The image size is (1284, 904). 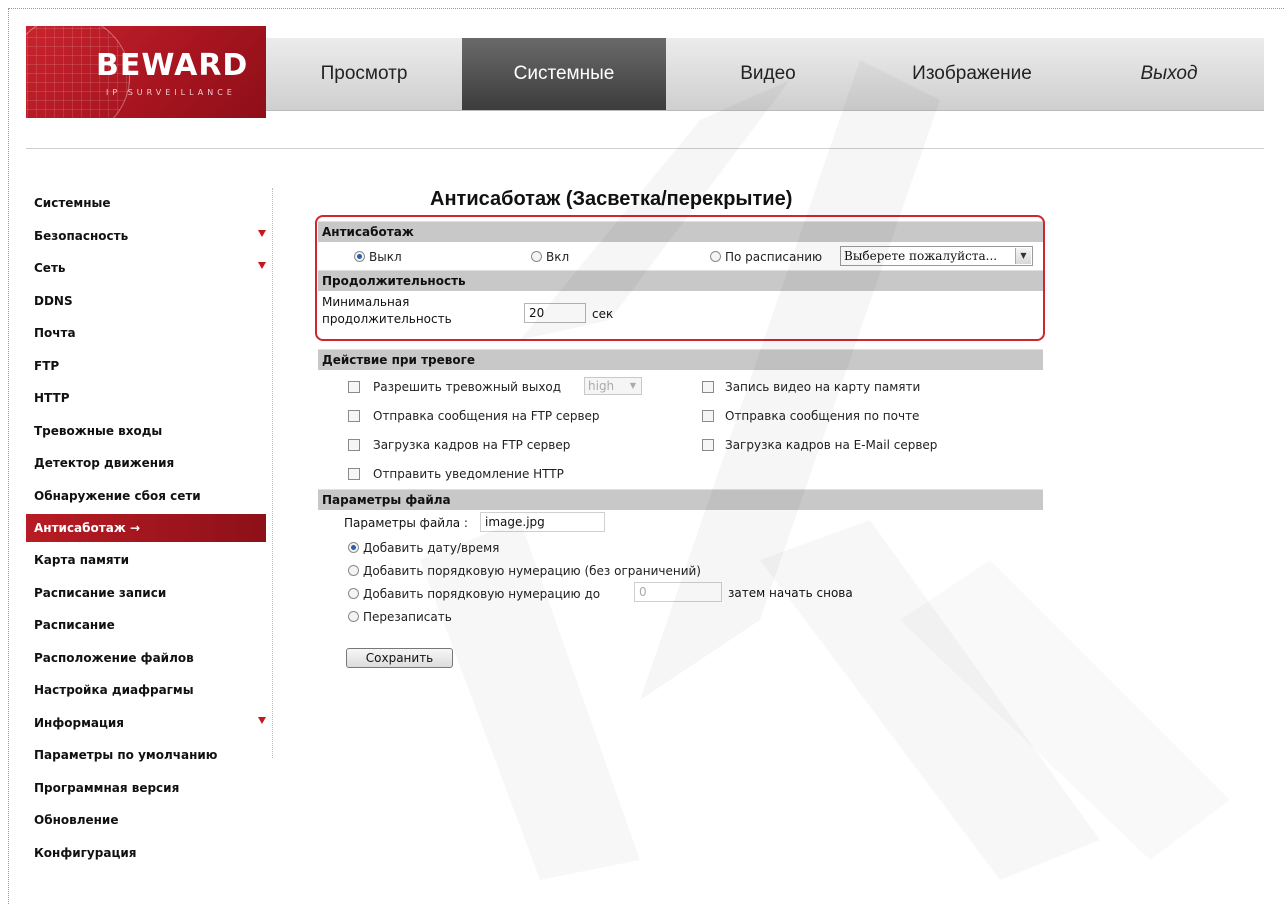 I want to click on opt-overwrite: Перезаписать, so click(x=400, y=616).